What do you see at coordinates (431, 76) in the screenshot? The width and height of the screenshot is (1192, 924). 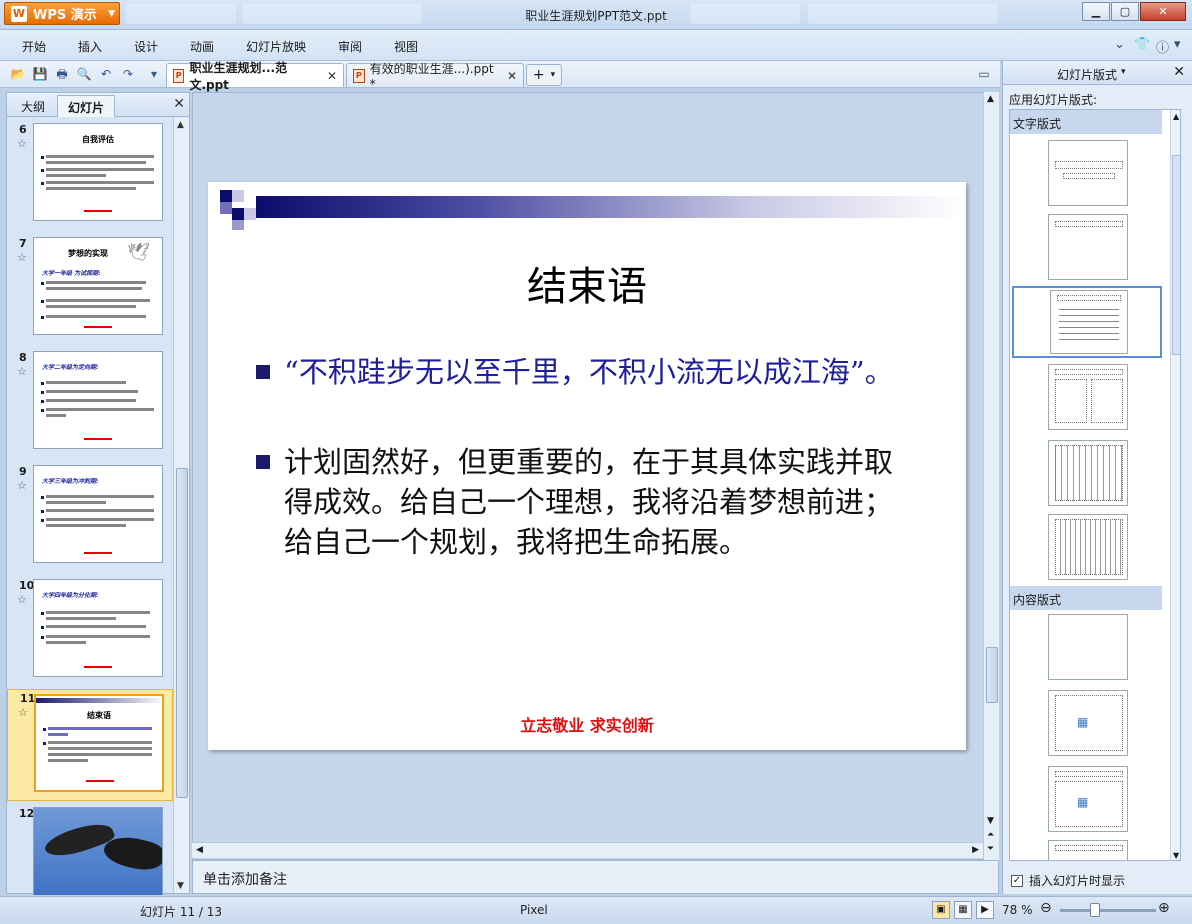 I see `tab-label: 有效的职业生涯...).ppt *` at bounding box center [431, 76].